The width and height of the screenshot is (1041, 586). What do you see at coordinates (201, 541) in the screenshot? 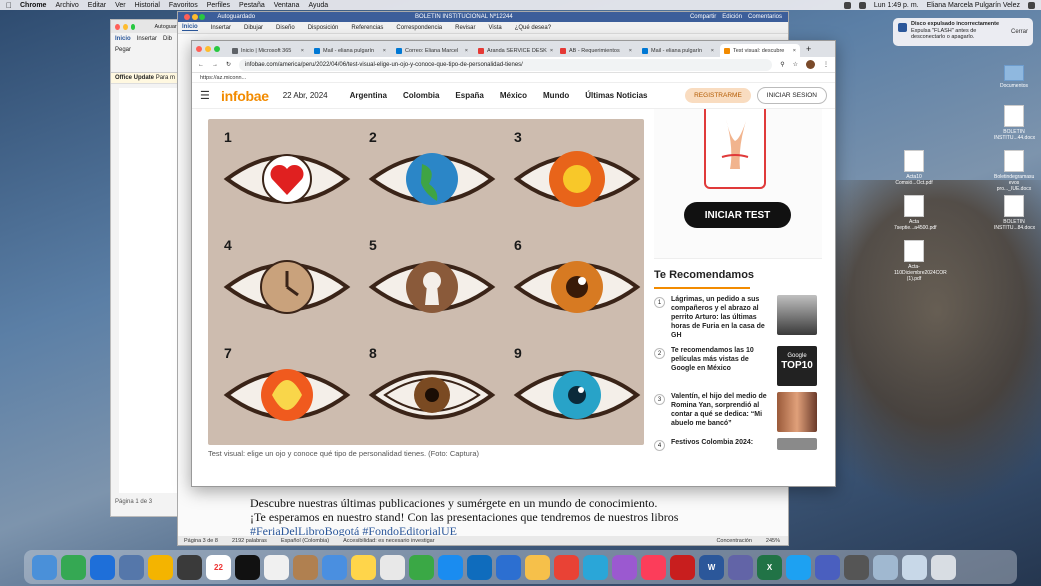
I see `status-page: Página 3 de 8` at bounding box center [201, 541].